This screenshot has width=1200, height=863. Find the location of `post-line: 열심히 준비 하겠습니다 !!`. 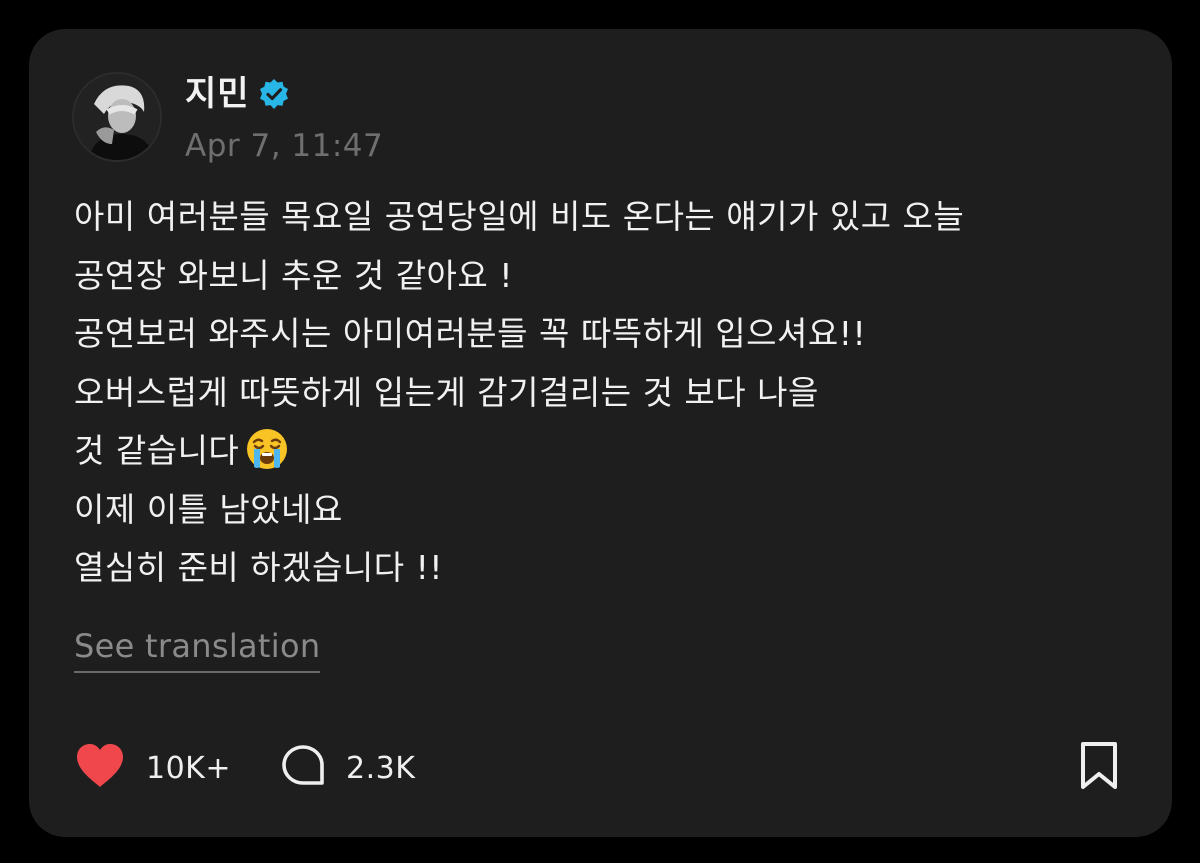

post-line: 열심히 준비 하겠습니다 !! is located at coordinates (259, 567).